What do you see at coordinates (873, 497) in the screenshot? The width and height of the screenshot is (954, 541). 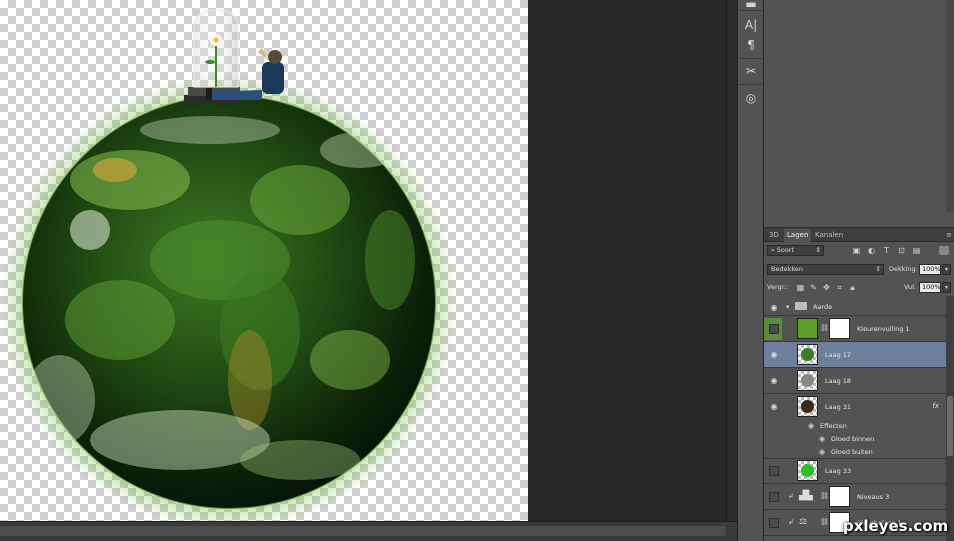 I see `layer-name: Niveaus 3` at bounding box center [873, 497].